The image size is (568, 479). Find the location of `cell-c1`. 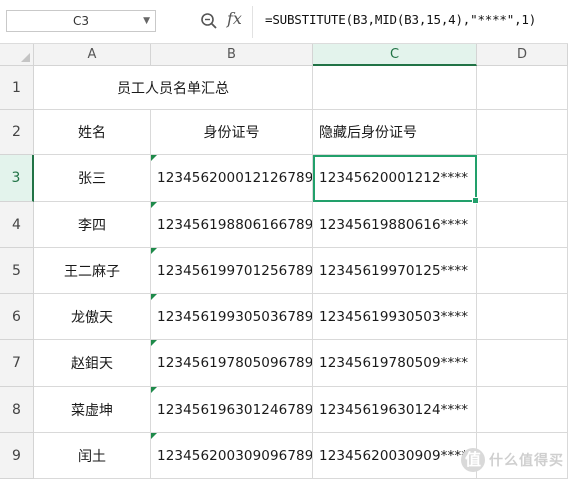

cell-c1 is located at coordinates (395, 88).